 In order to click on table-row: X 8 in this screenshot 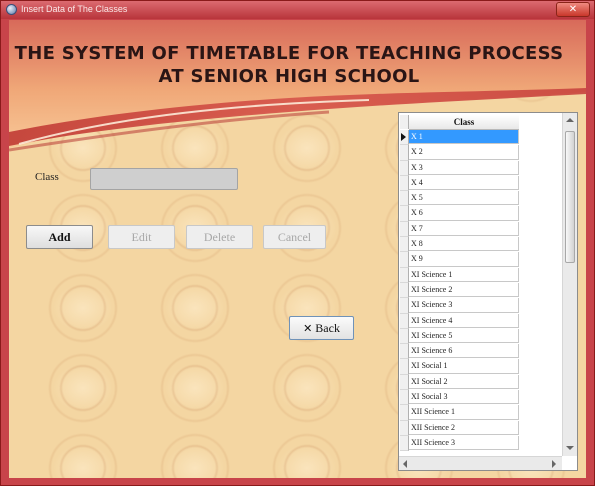, I will do `click(461, 245)`.